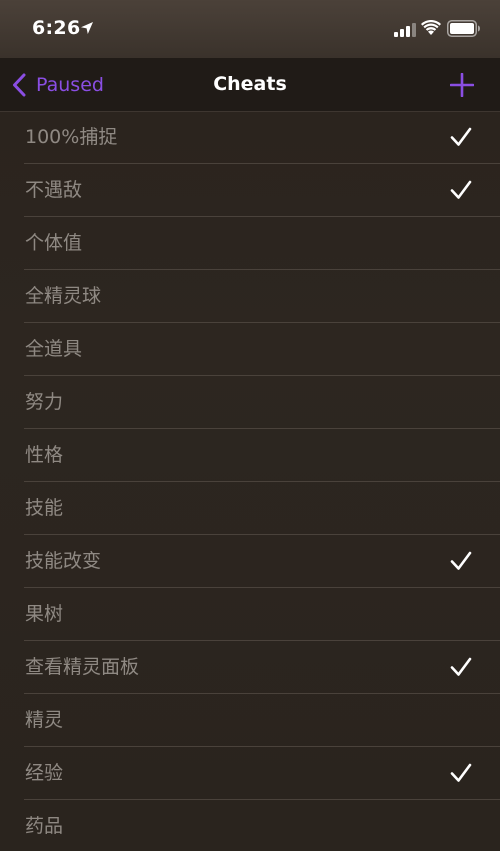 Image resolution: width=500 pixels, height=851 pixels. Describe the element at coordinates (54, 190) in the screenshot. I see `cheat-label: 不遇敌` at that location.